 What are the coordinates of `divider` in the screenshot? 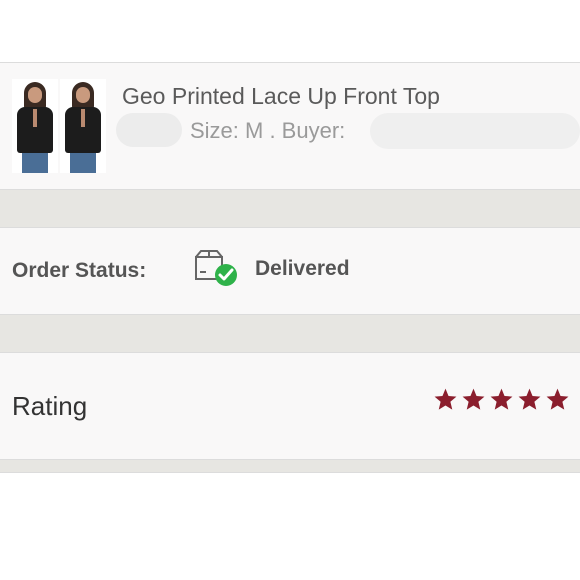 It's located at (290, 472).